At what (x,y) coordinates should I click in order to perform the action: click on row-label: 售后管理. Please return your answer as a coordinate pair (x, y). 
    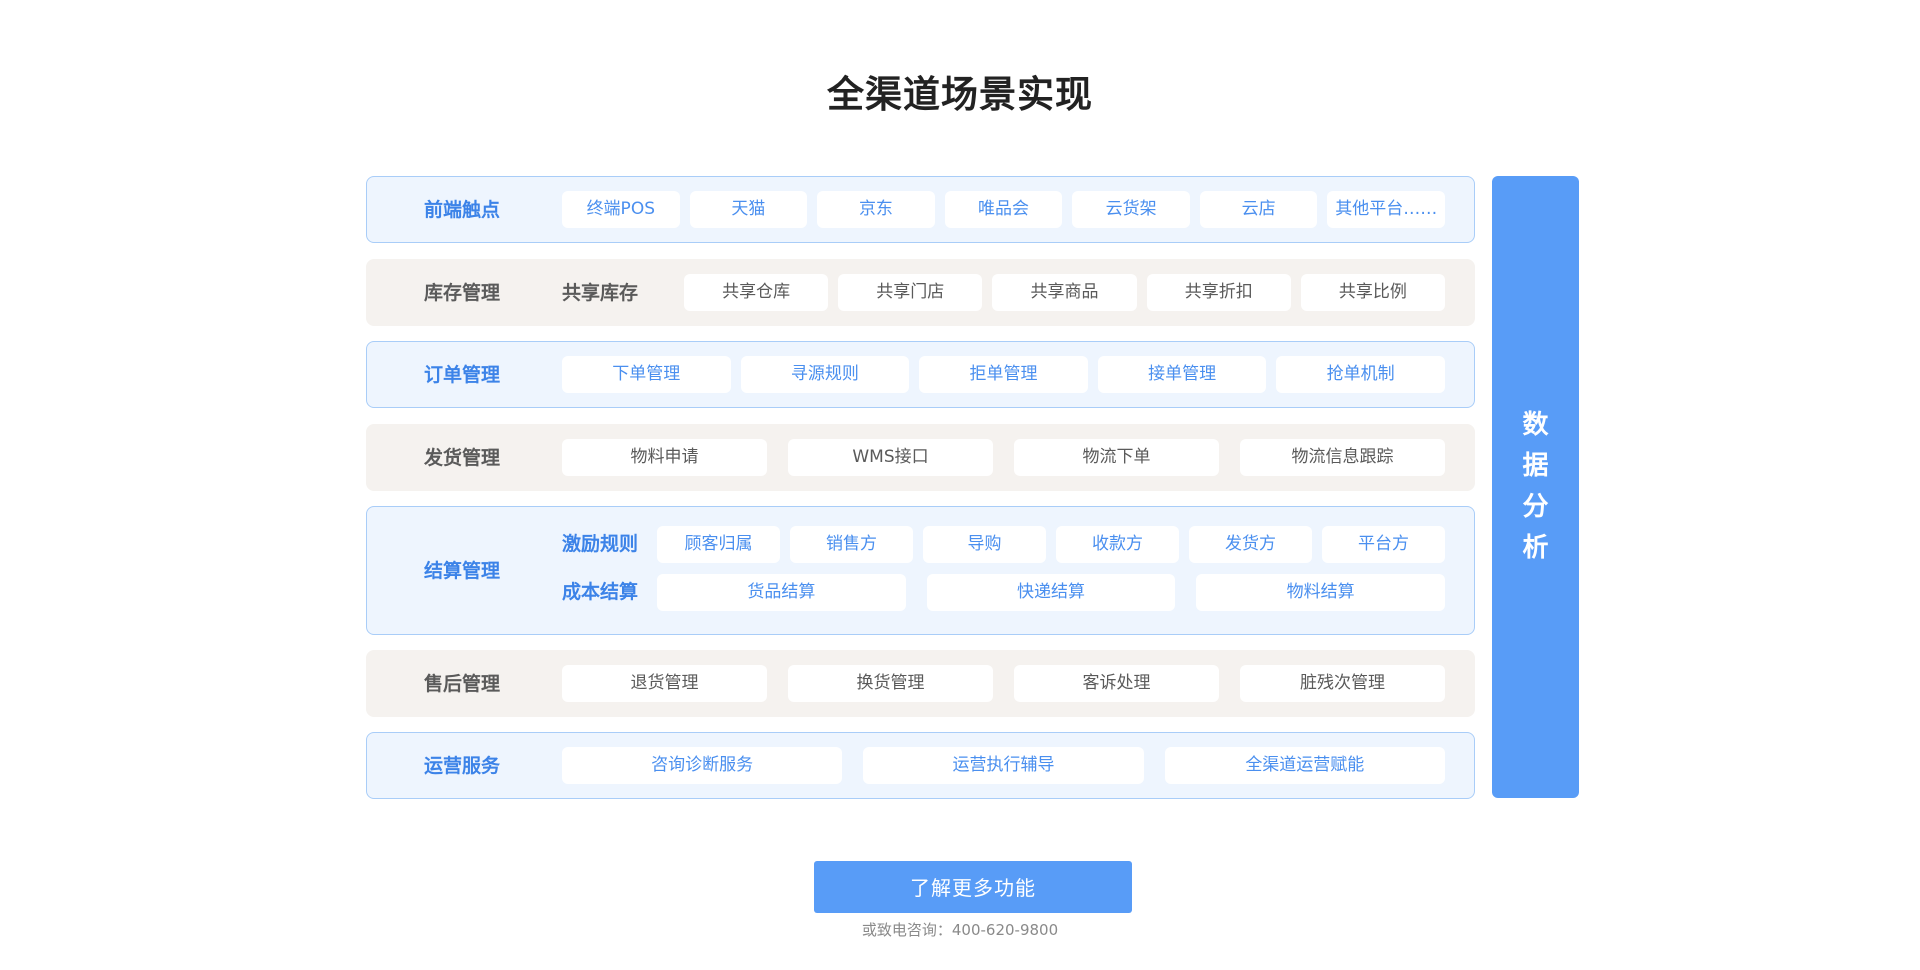
    Looking at the image, I should click on (461, 684).